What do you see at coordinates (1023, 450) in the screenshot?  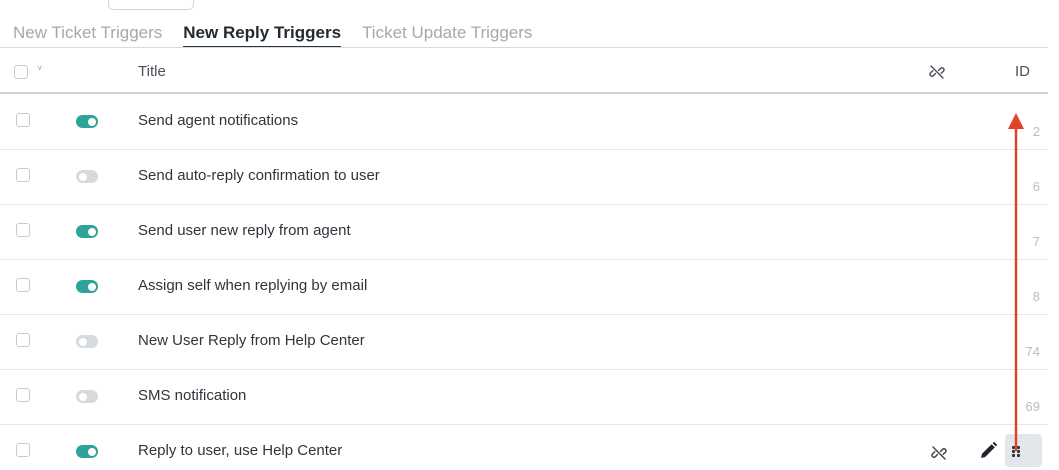 I see `drag-handle-button` at bounding box center [1023, 450].